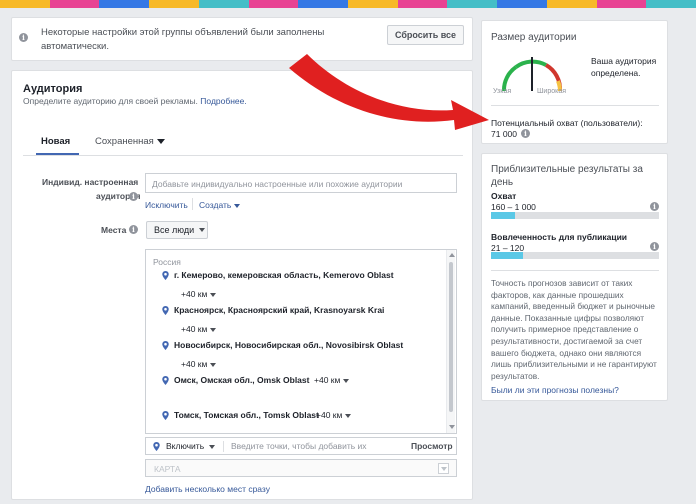 The height and width of the screenshot is (504, 696). I want to click on include-dropdown: Включить, so click(191, 446).